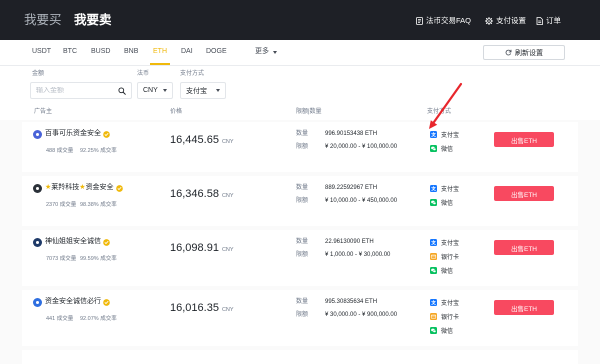 The width and height of the screenshot is (600, 364). What do you see at coordinates (262, 51) in the screenshot?
I see `more-assets-label: 更多` at bounding box center [262, 51].